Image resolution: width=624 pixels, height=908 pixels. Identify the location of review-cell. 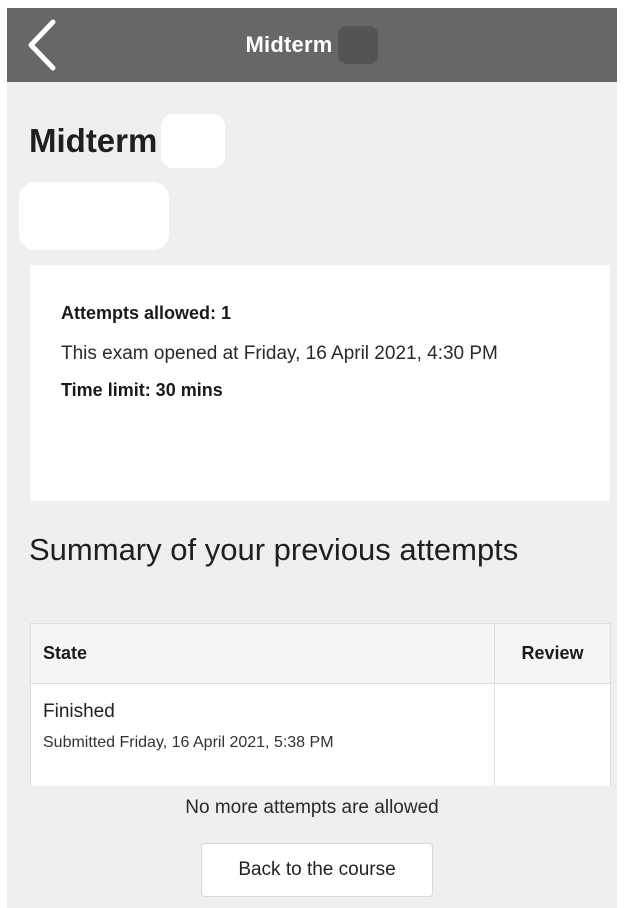
(552, 734).